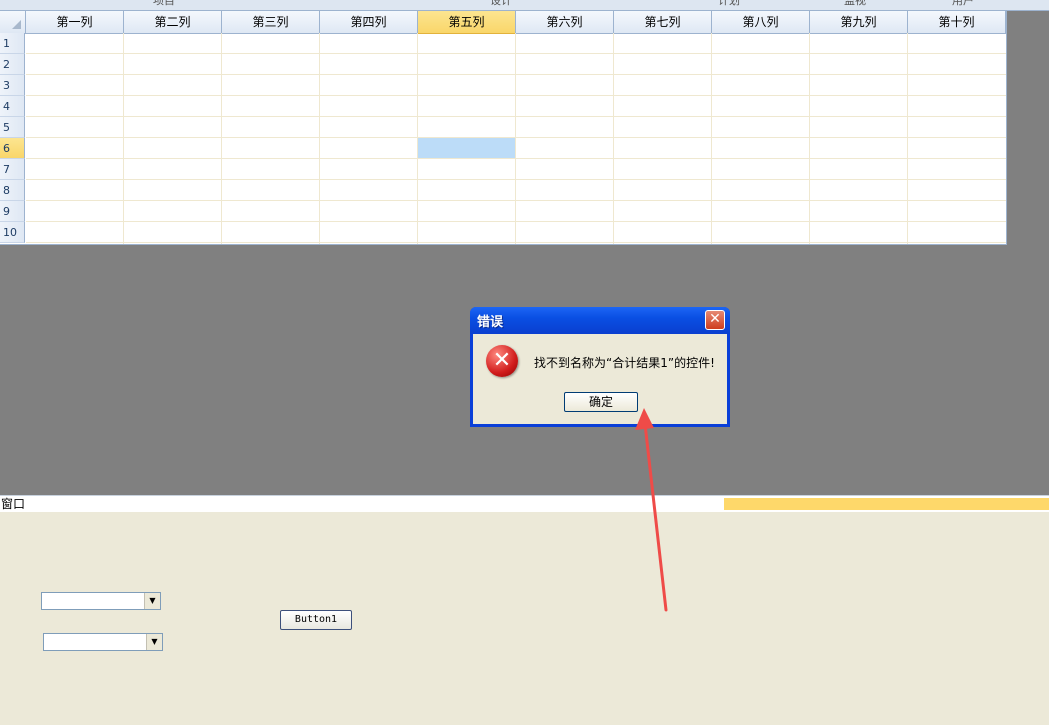 The height and width of the screenshot is (725, 1049). I want to click on annotation-arrow, so click(651, 510).